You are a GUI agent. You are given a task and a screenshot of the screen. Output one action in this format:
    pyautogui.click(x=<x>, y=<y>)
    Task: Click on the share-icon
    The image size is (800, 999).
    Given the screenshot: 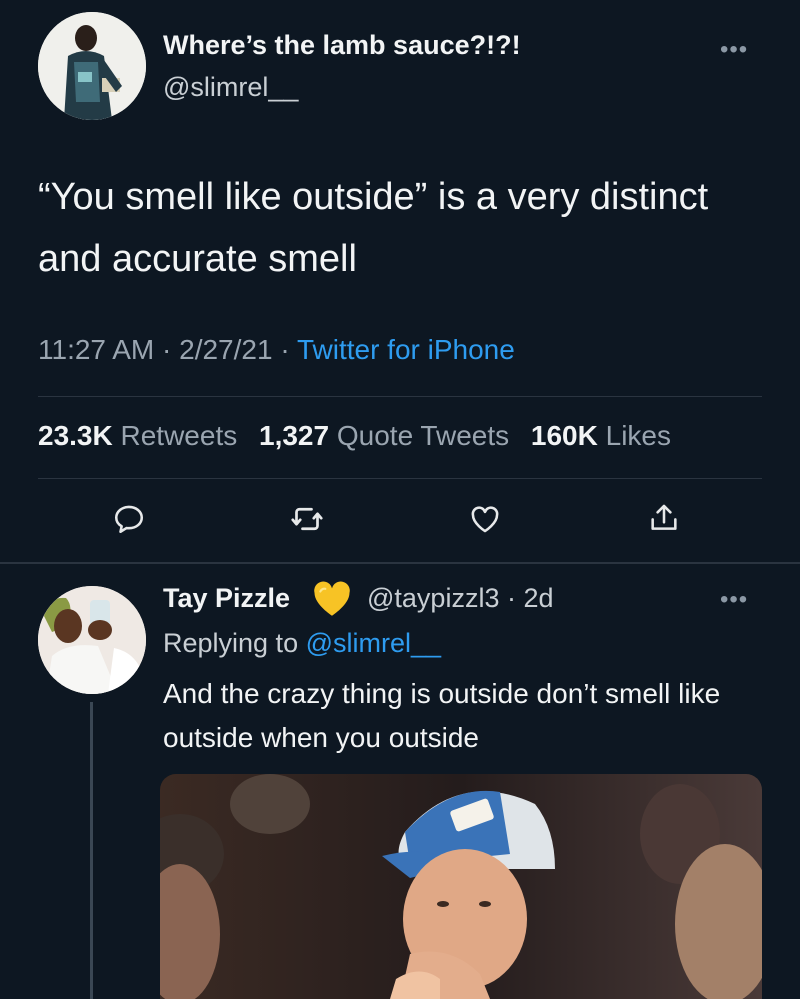 What is the action you would take?
    pyautogui.click(x=664, y=517)
    